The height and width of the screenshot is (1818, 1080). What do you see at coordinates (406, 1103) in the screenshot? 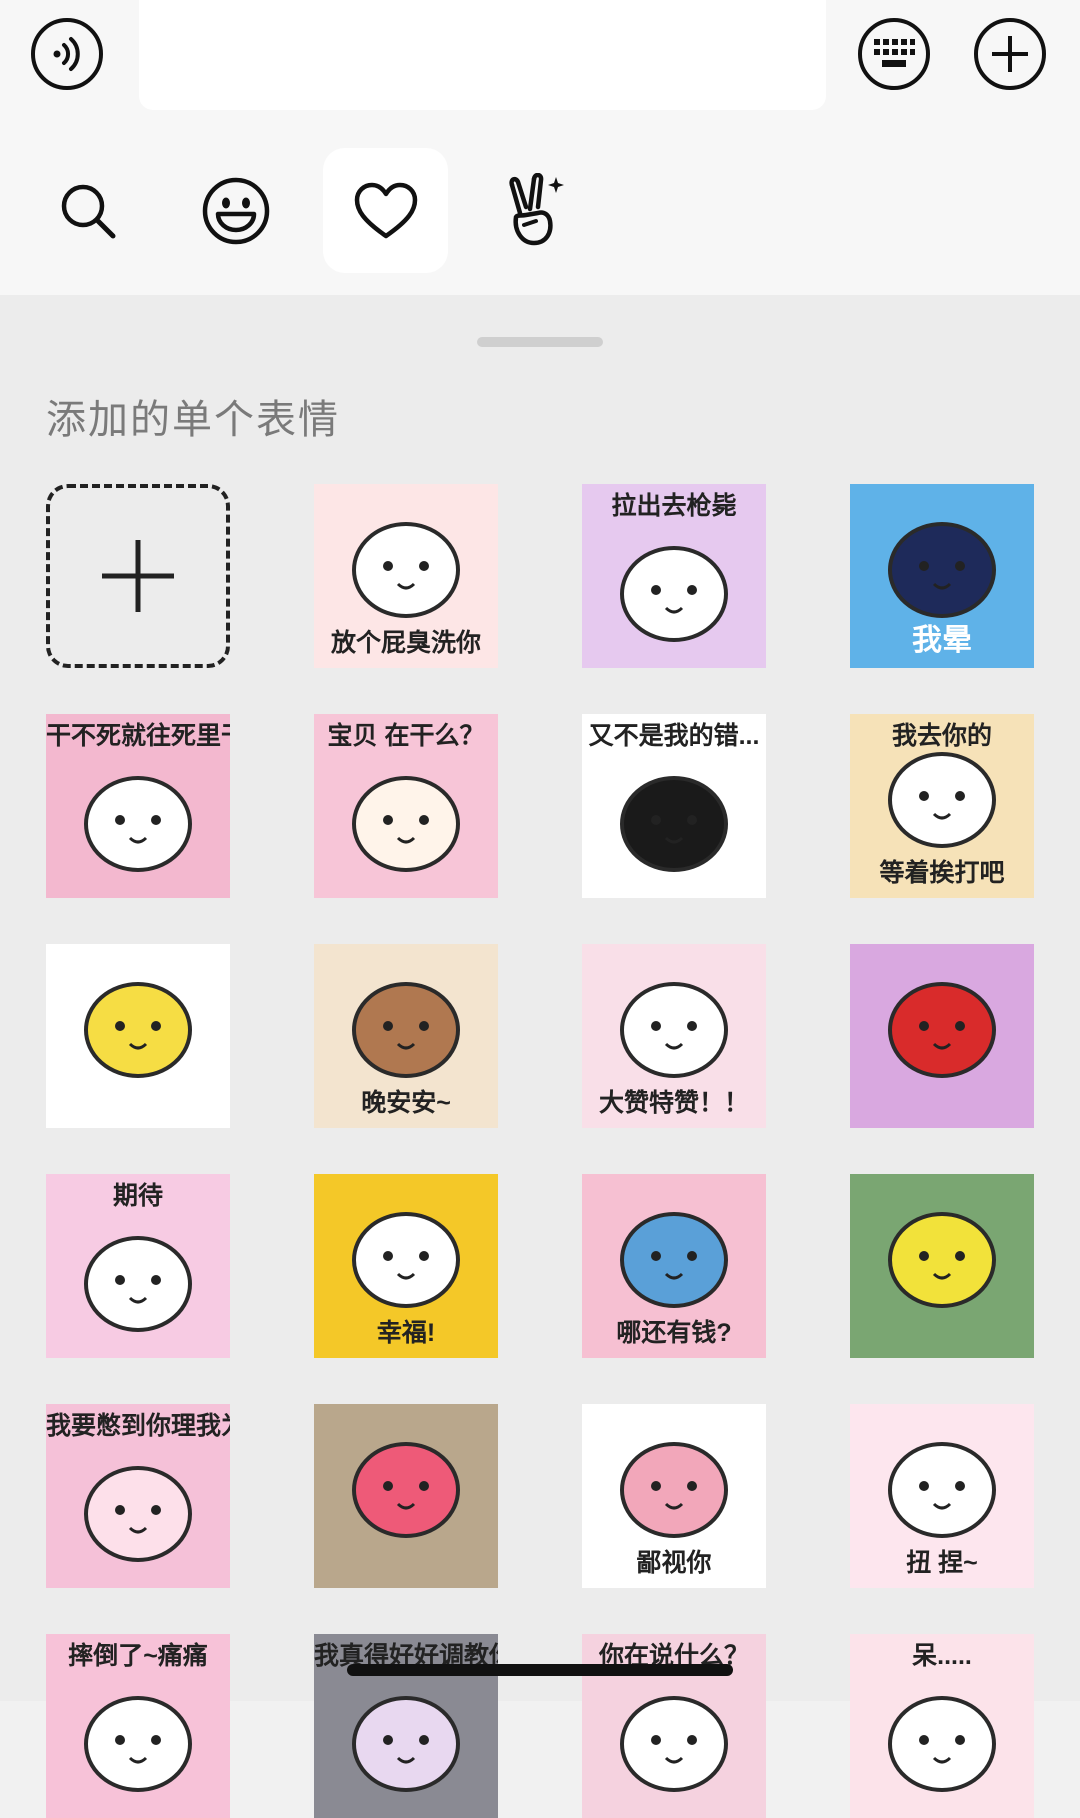
I see `sticker-caption: 晚安安~` at bounding box center [406, 1103].